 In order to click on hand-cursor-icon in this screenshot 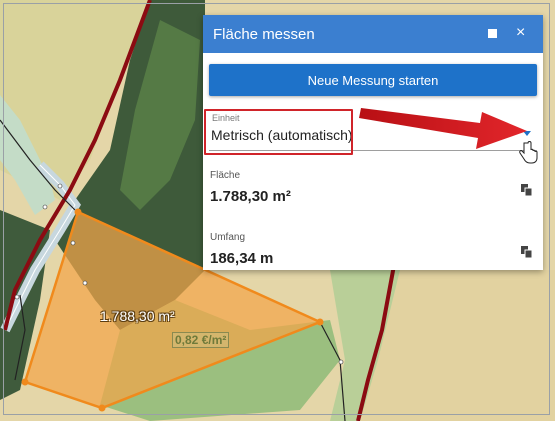, I will do `click(528, 152)`.